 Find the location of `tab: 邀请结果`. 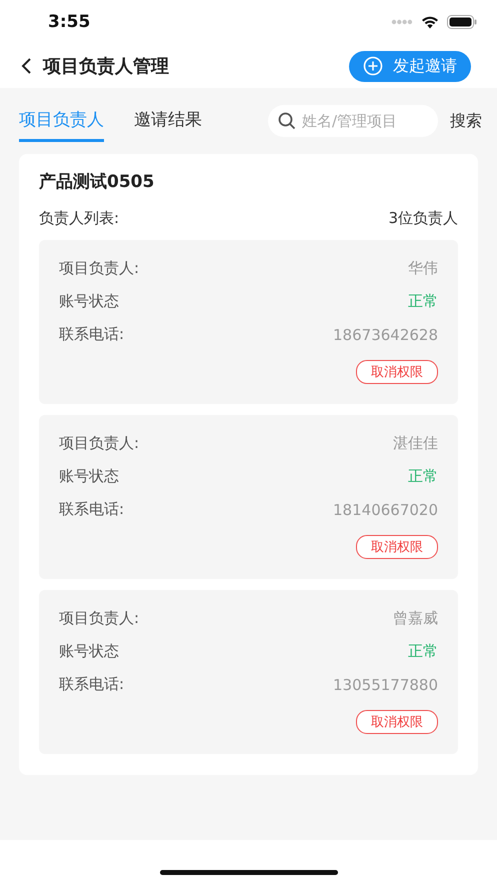

tab: 邀请结果 is located at coordinates (168, 121).